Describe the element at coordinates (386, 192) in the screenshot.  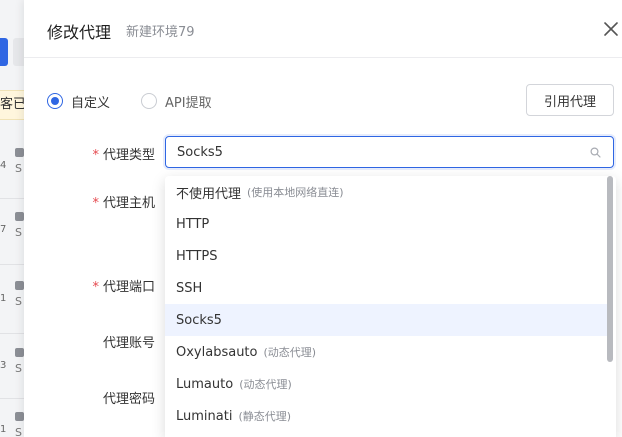
I see `dropdown-option-no-proxy: 不使用代理 (使用本地网络直连)` at that location.